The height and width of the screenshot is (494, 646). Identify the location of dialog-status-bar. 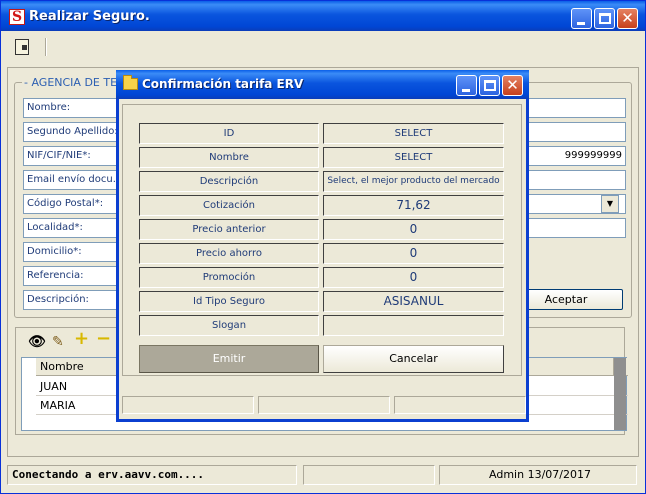
(324, 406).